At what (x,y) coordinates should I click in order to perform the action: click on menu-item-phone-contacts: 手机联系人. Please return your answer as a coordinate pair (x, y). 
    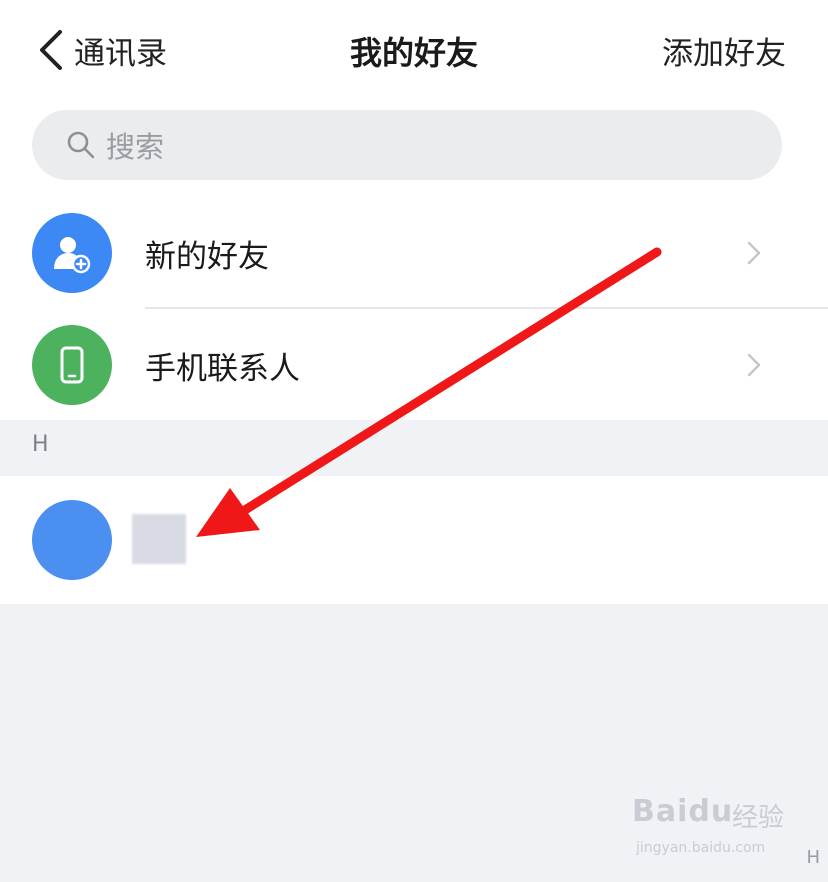
    Looking at the image, I should click on (414, 365).